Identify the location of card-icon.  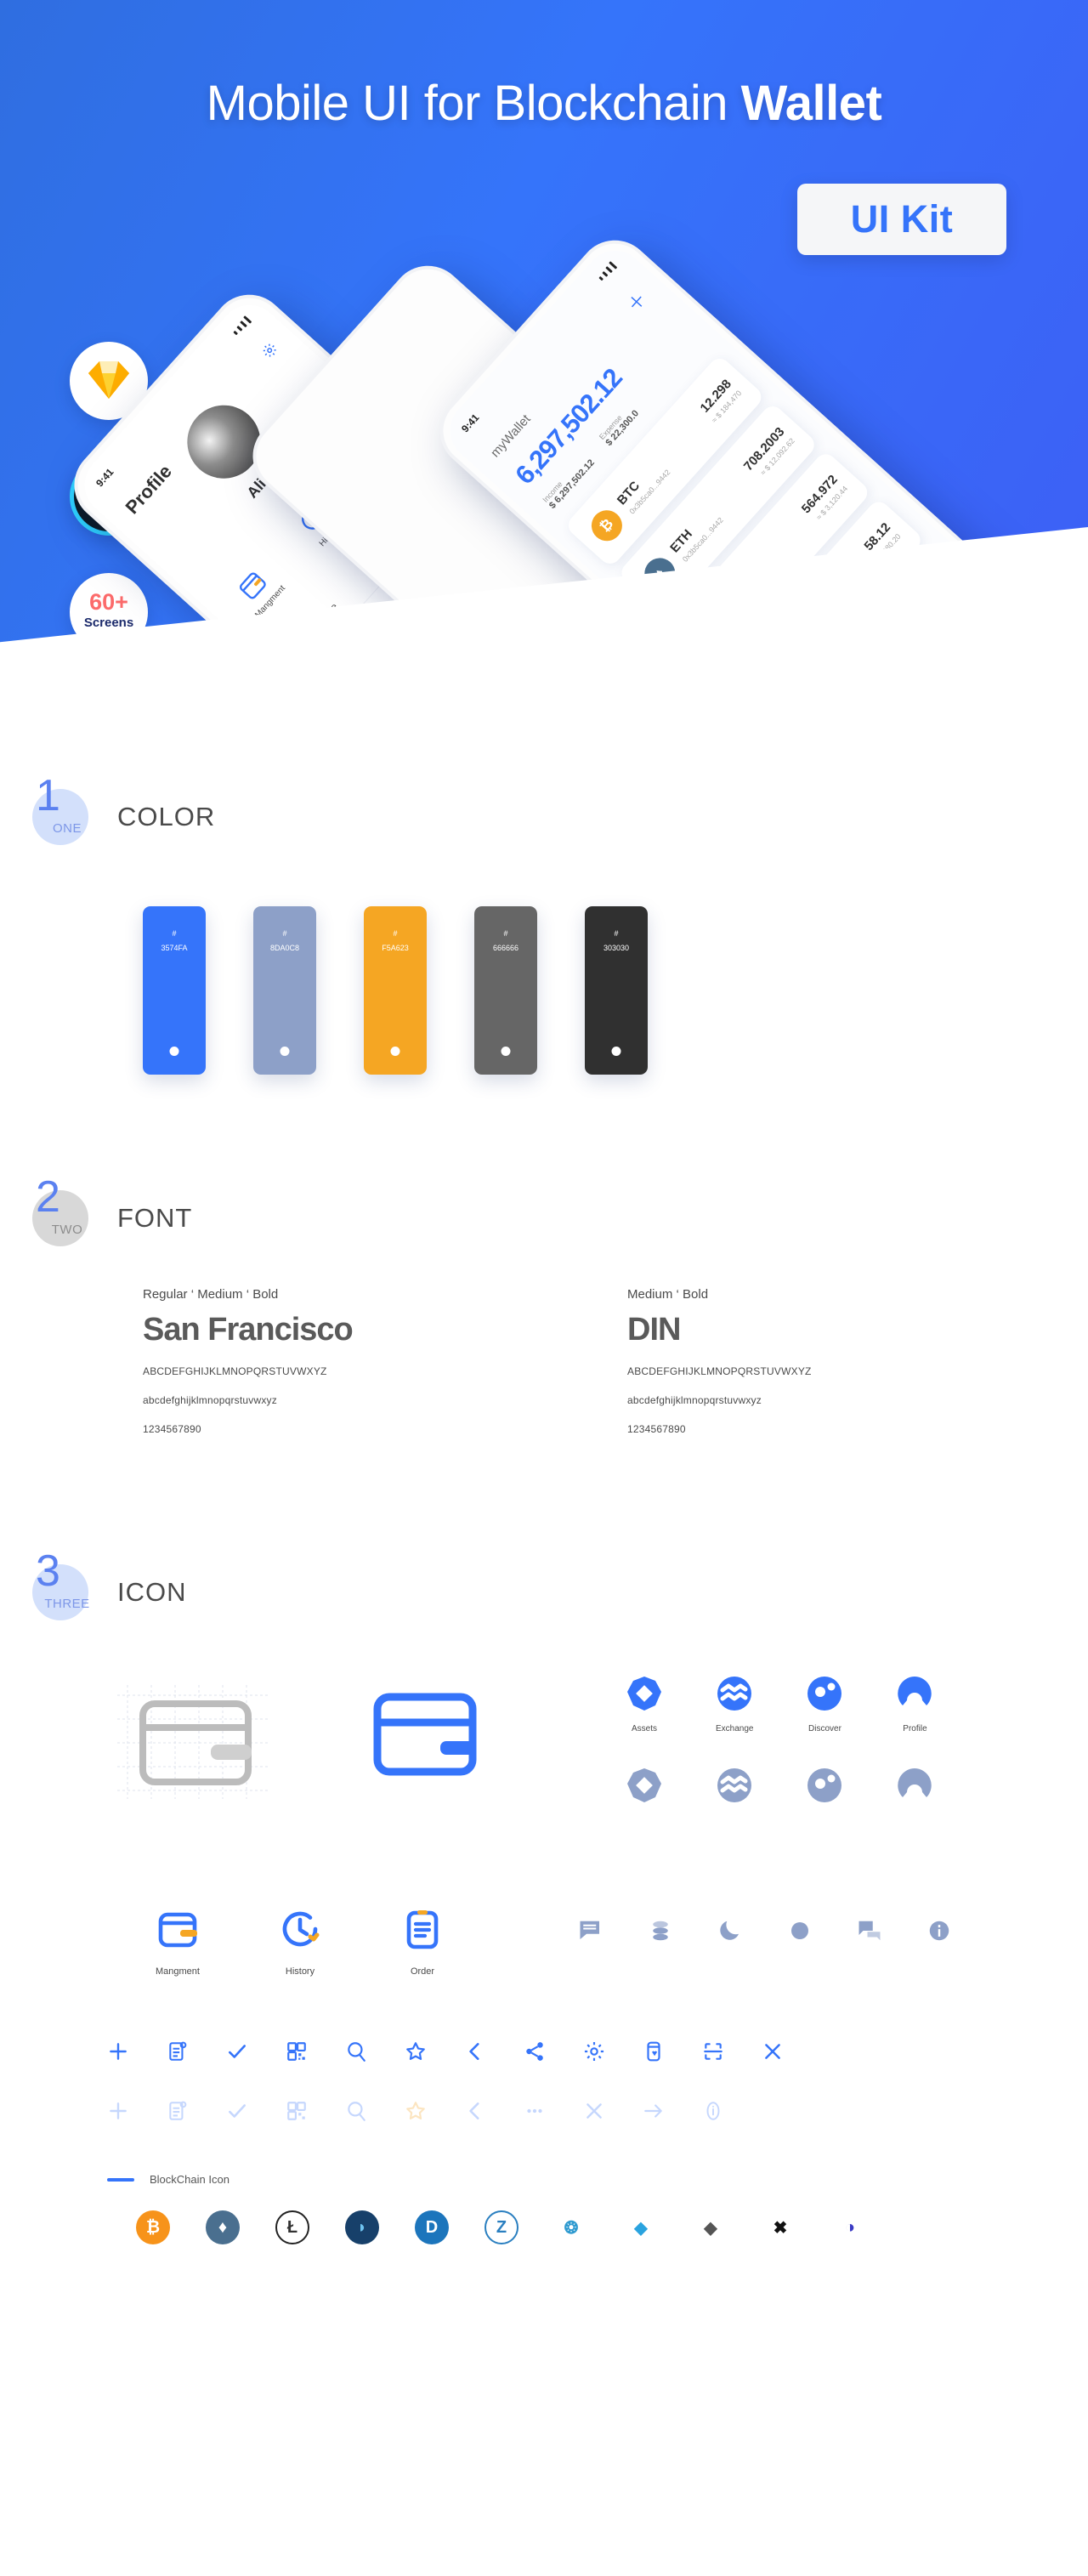
(654, 2053).